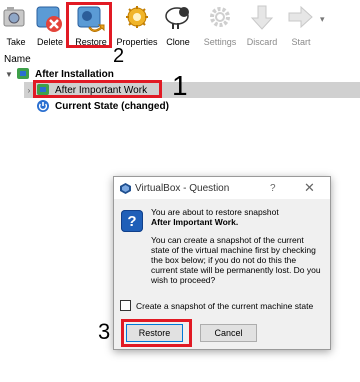 The height and width of the screenshot is (382, 360). Describe the element at coordinates (132, 221) in the screenshot. I see `question-icon: ?` at that location.